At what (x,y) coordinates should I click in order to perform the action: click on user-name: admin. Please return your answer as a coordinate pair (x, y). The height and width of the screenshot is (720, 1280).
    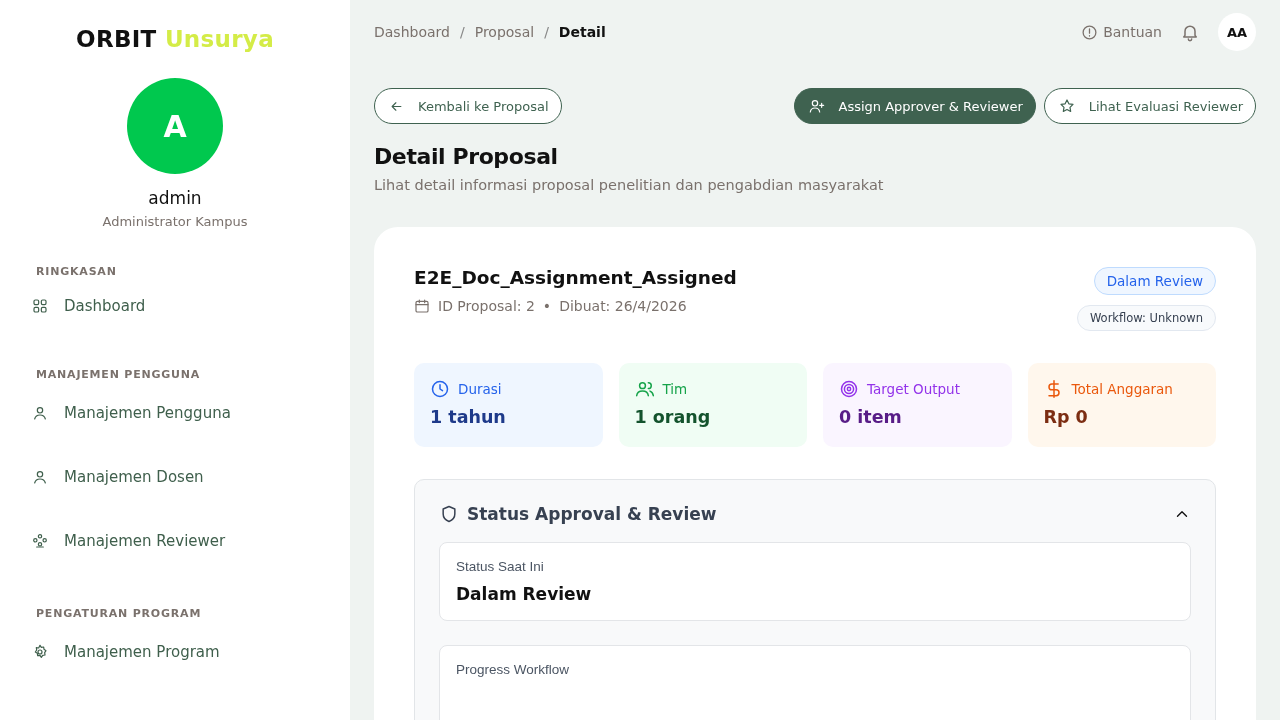
    Looking at the image, I should click on (175, 198).